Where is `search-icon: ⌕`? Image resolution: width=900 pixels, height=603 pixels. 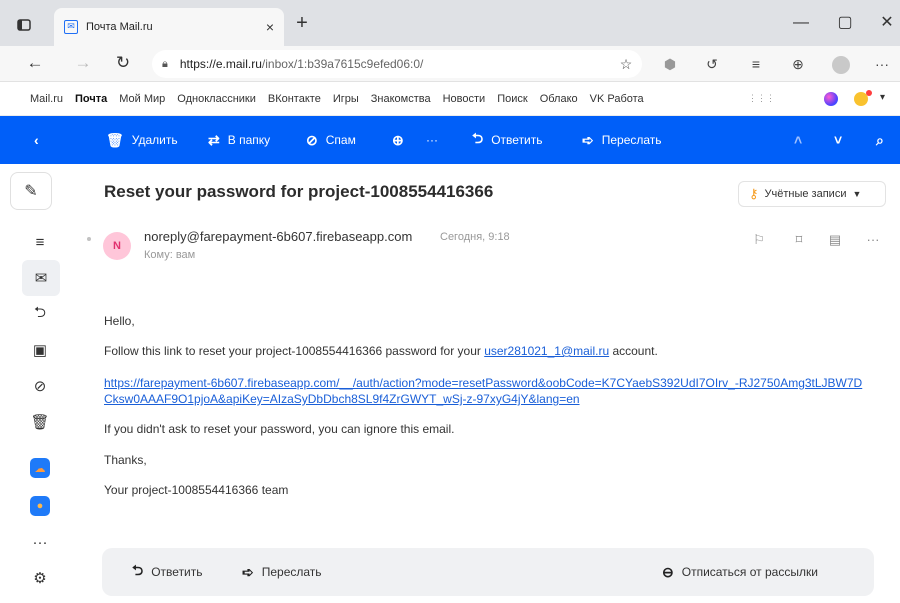 search-icon: ⌕ is located at coordinates (884, 140).